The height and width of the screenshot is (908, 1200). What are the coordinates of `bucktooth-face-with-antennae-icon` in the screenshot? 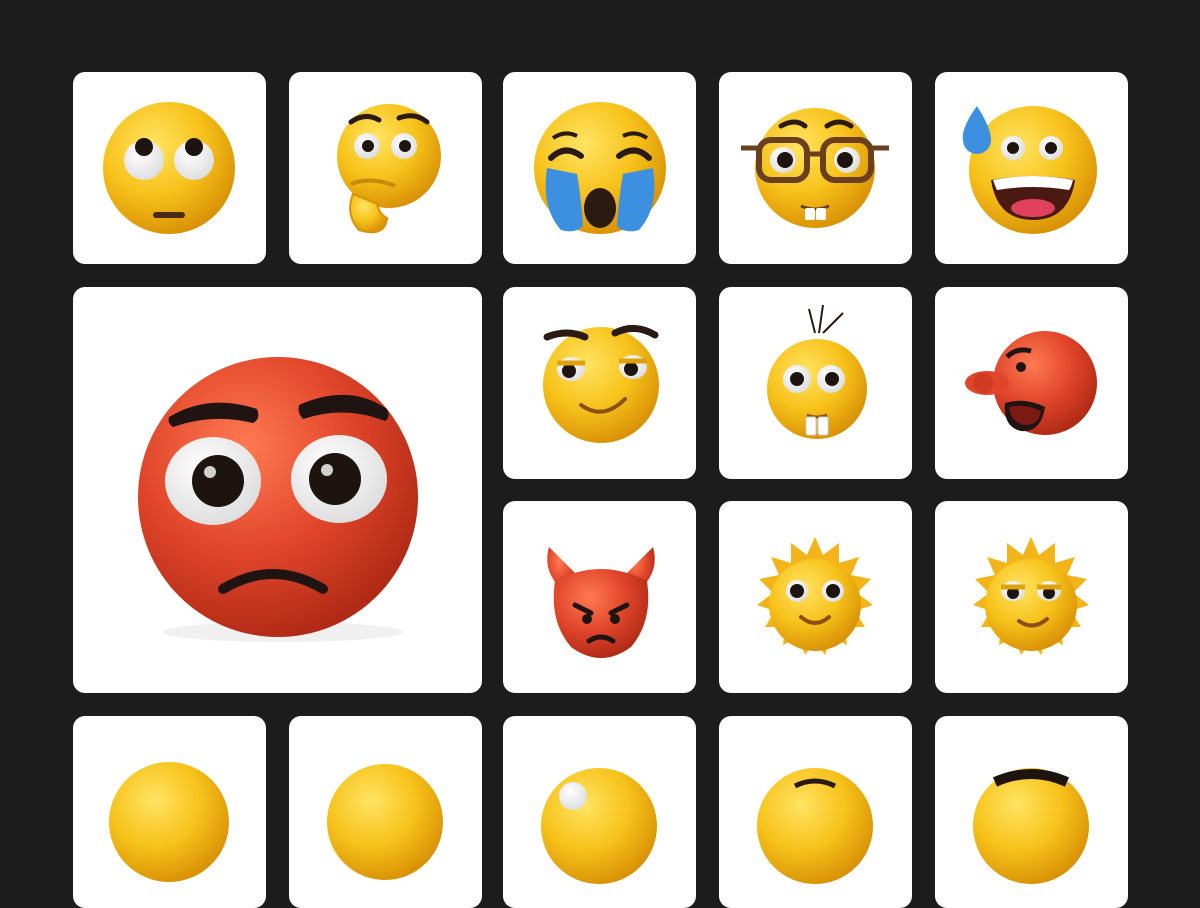 It's located at (817, 371).